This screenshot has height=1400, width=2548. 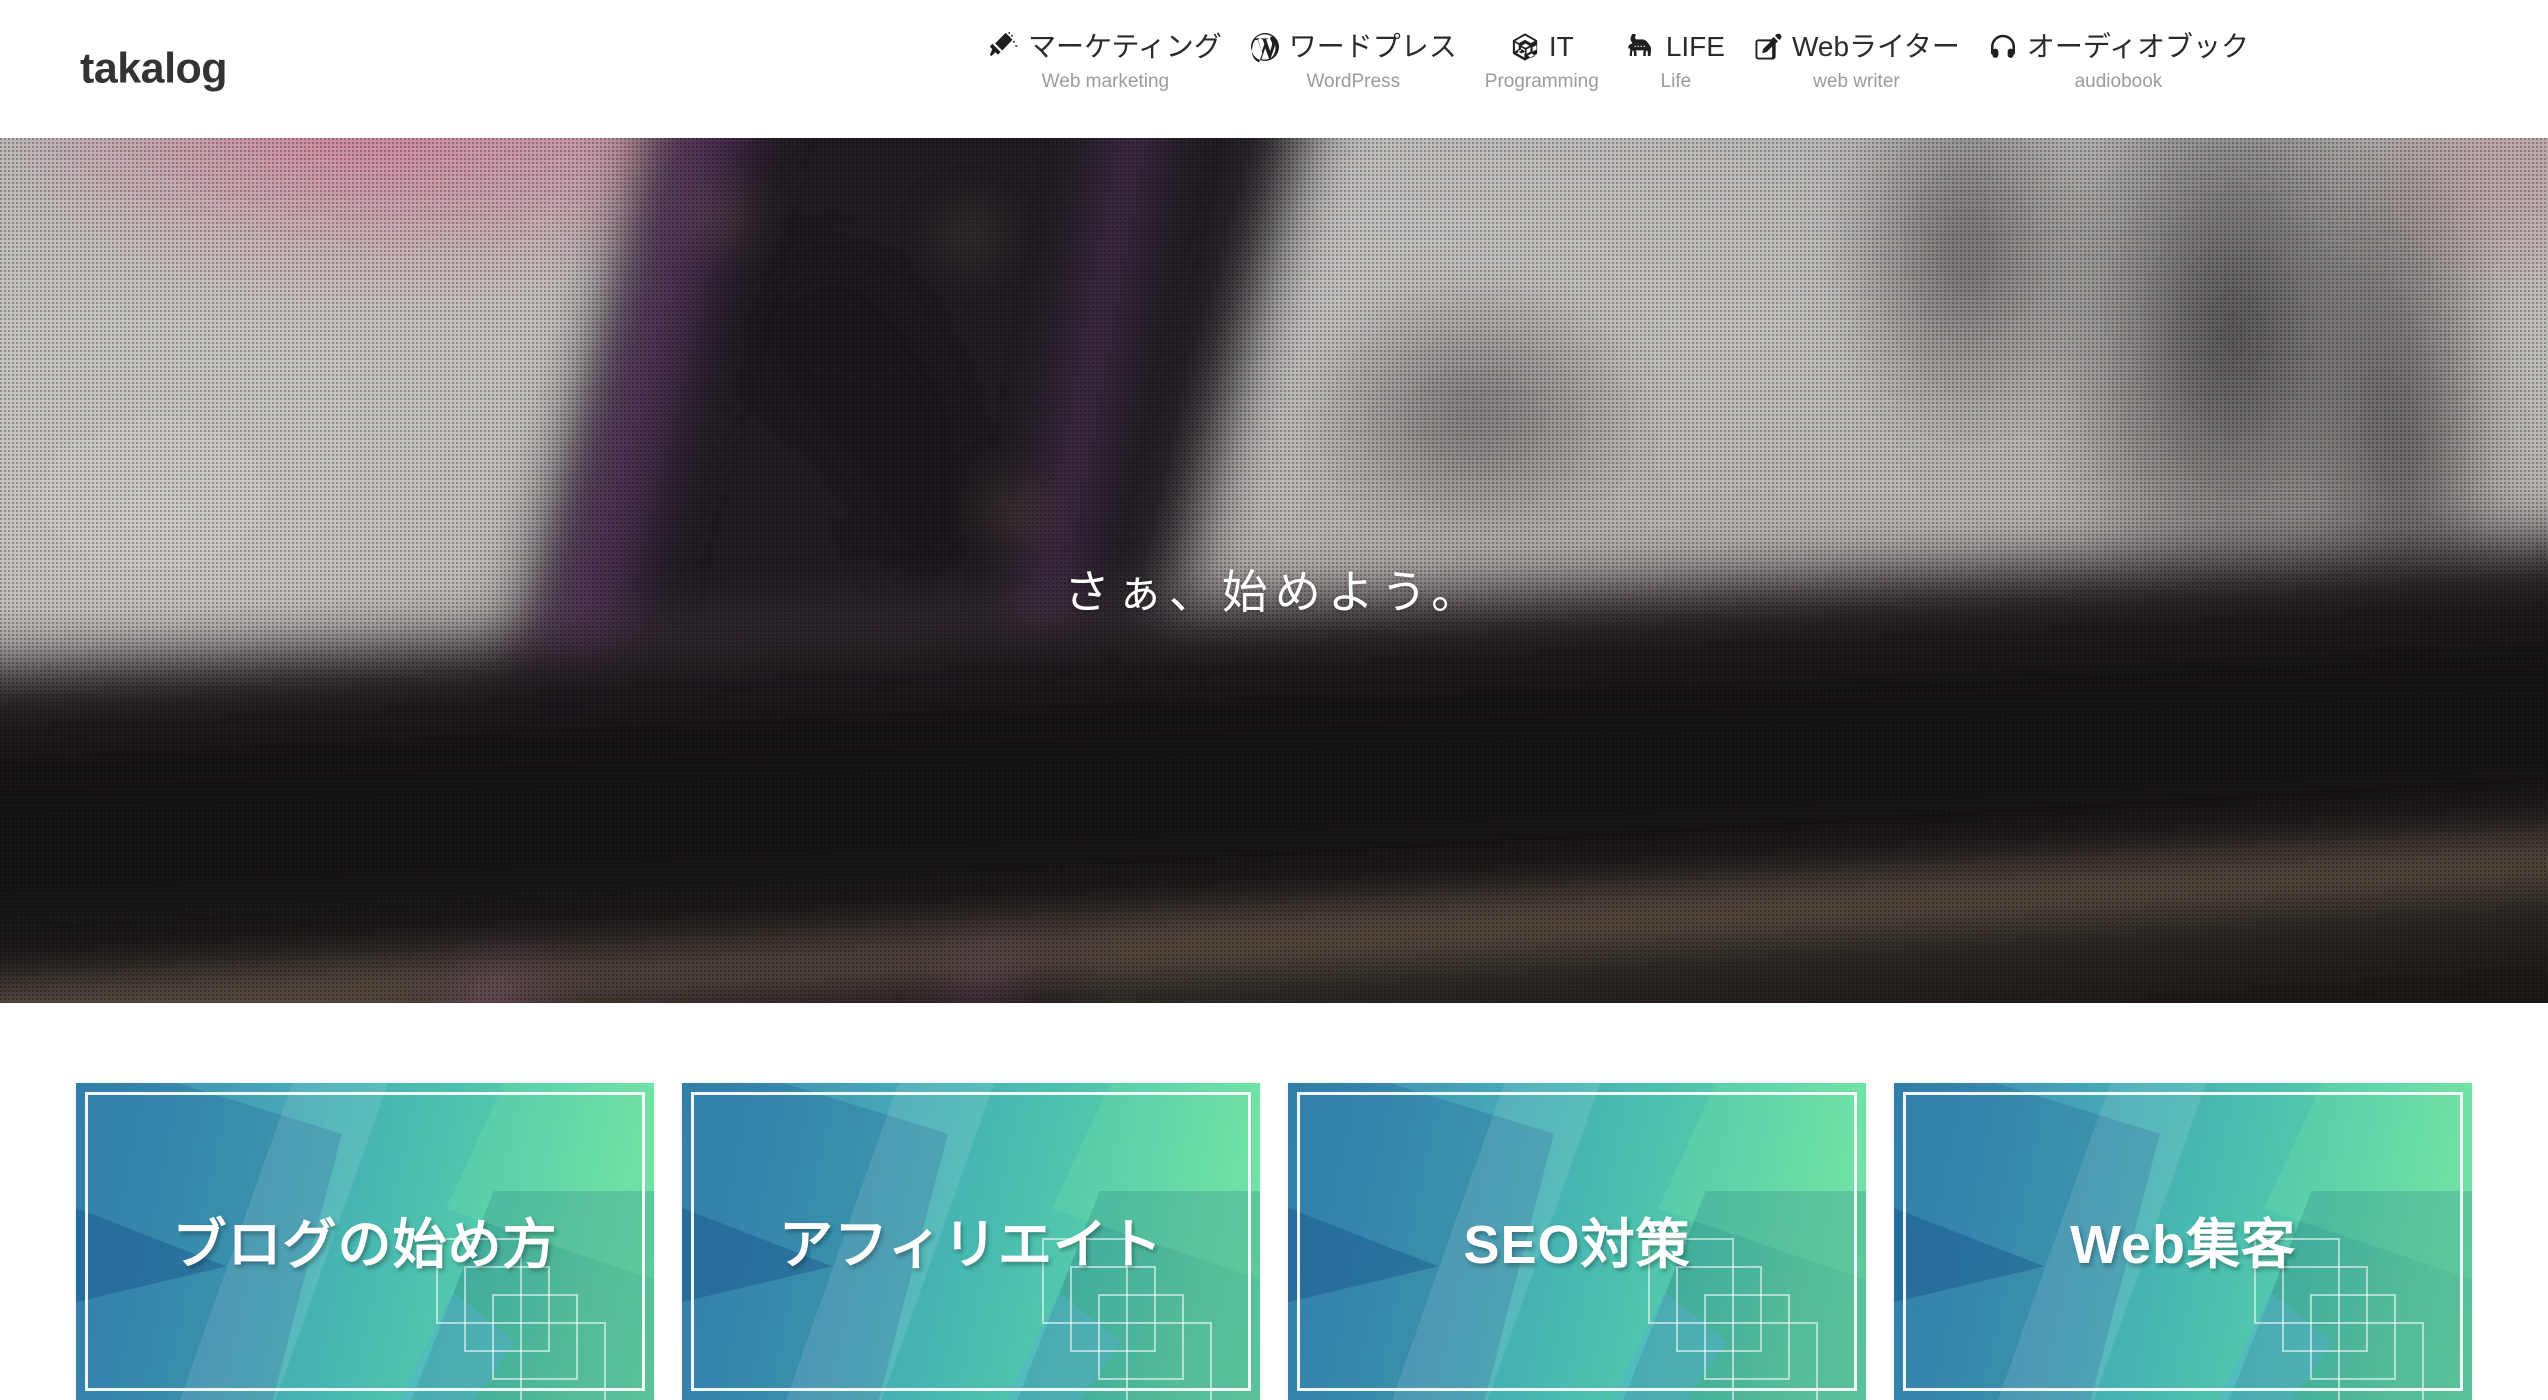 I want to click on category-card-label: アフィリエイト, so click(x=971, y=1245).